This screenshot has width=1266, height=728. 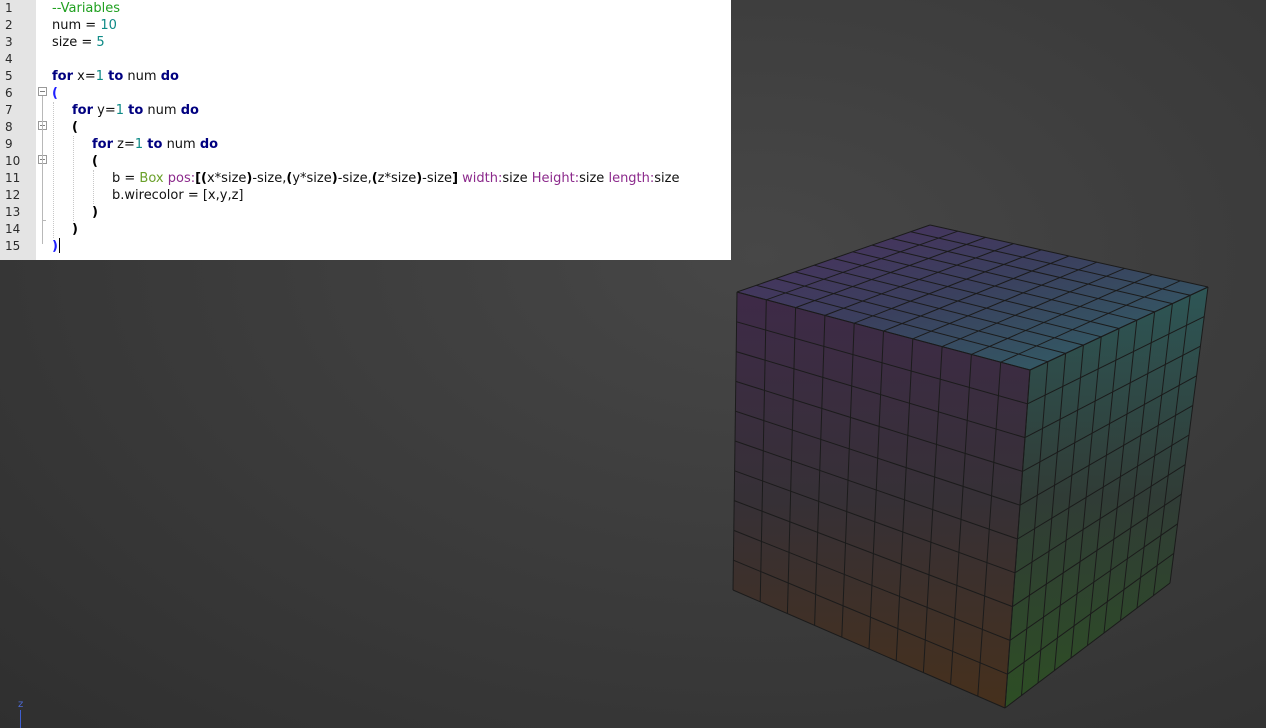 I want to click on line-number: 12, so click(x=13, y=195).